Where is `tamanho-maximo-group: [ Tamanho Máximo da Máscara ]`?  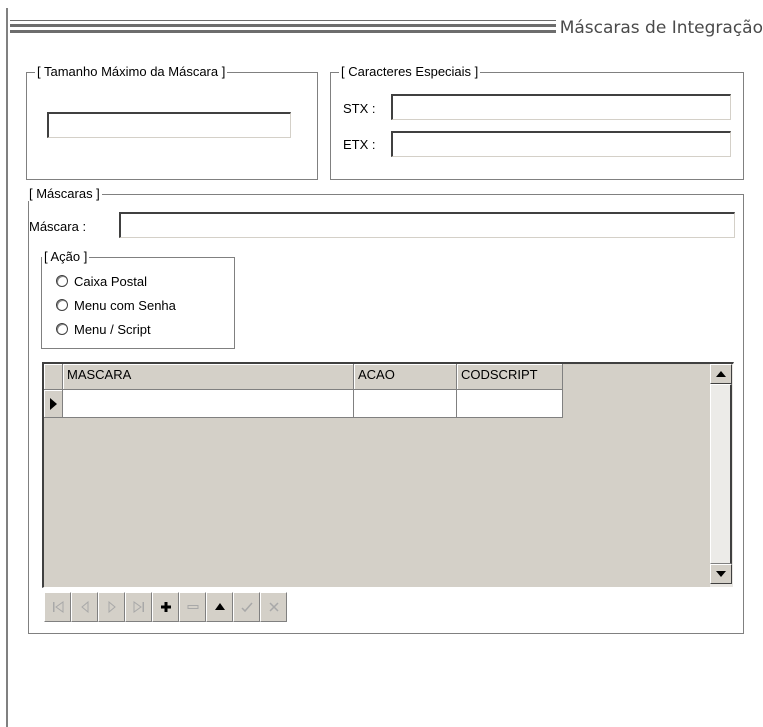 tamanho-maximo-group: [ Tamanho Máximo da Máscara ] is located at coordinates (172, 122).